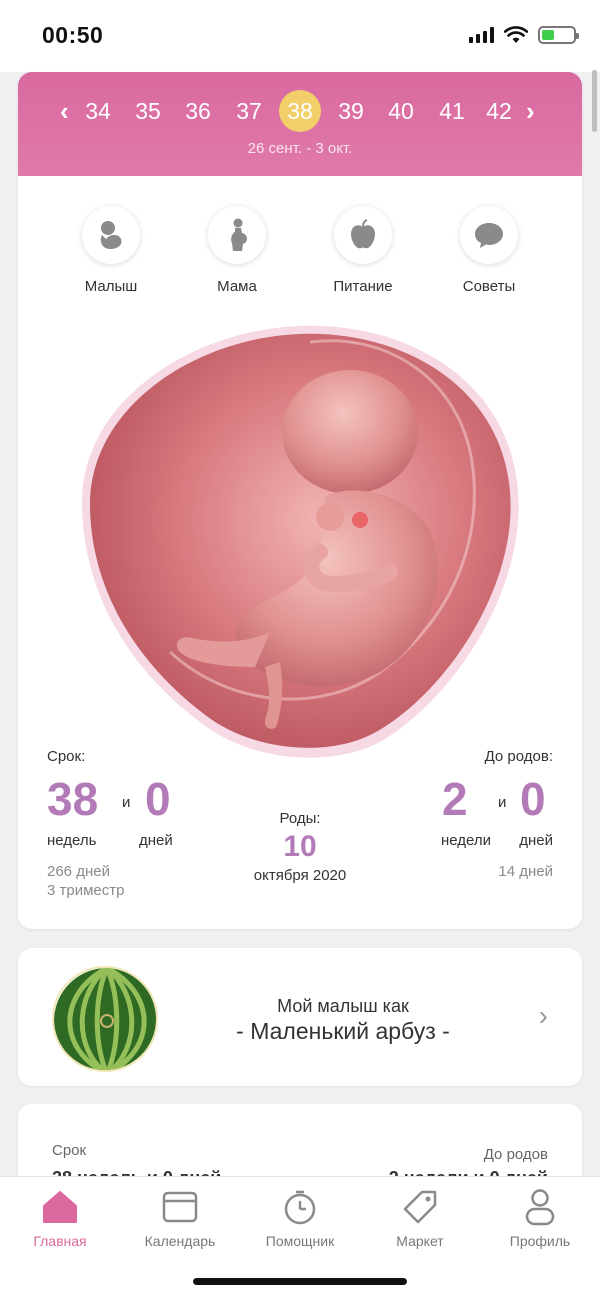 The image size is (600, 1297). What do you see at coordinates (466, 840) in the screenshot?
I see `until-weeks-unit: недели` at bounding box center [466, 840].